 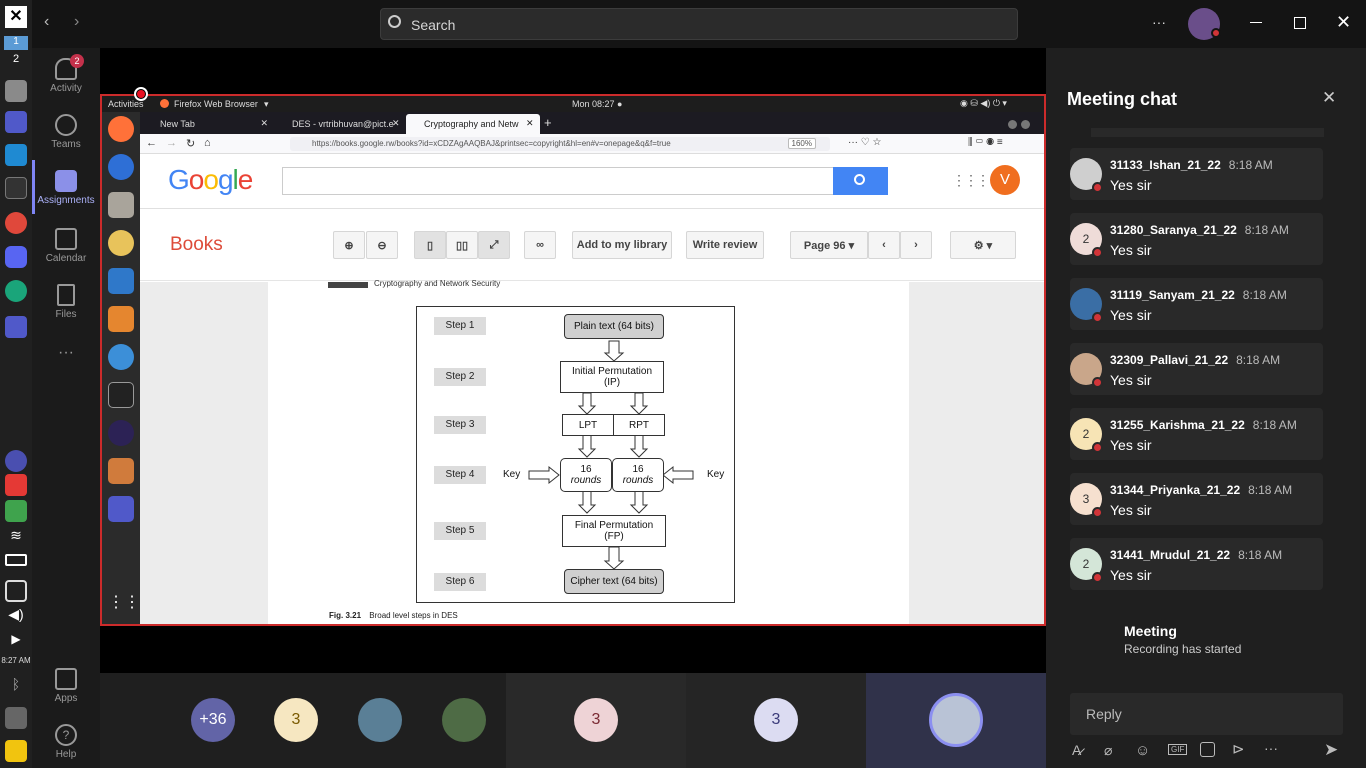 What do you see at coordinates (196, 245) in the screenshot?
I see `books-title: Books` at bounding box center [196, 245].